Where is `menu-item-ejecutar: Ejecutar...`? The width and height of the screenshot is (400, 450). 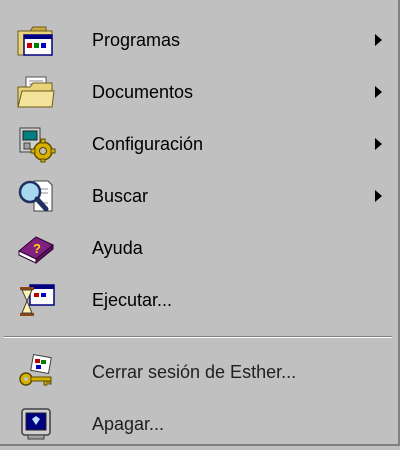
menu-item-ejecutar: Ejecutar... is located at coordinates (198, 300).